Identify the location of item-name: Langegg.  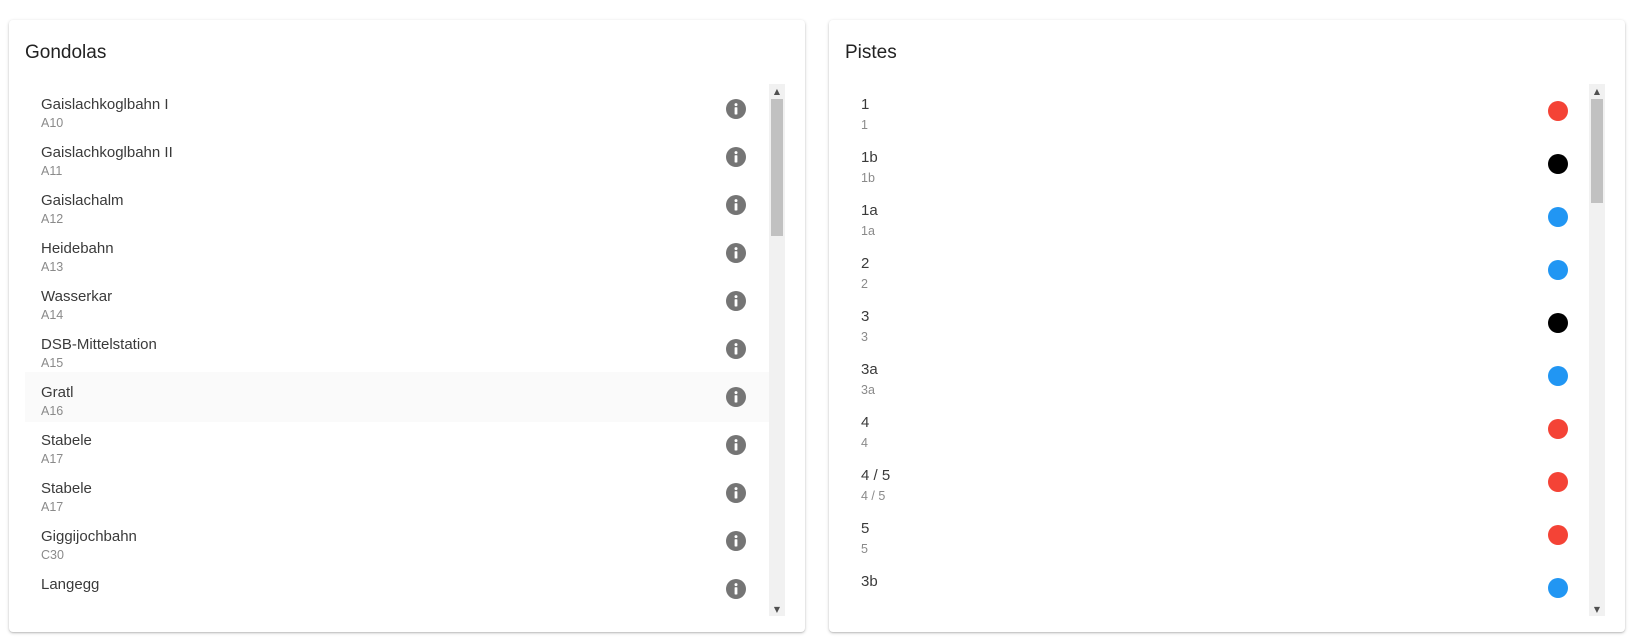
(70, 584).